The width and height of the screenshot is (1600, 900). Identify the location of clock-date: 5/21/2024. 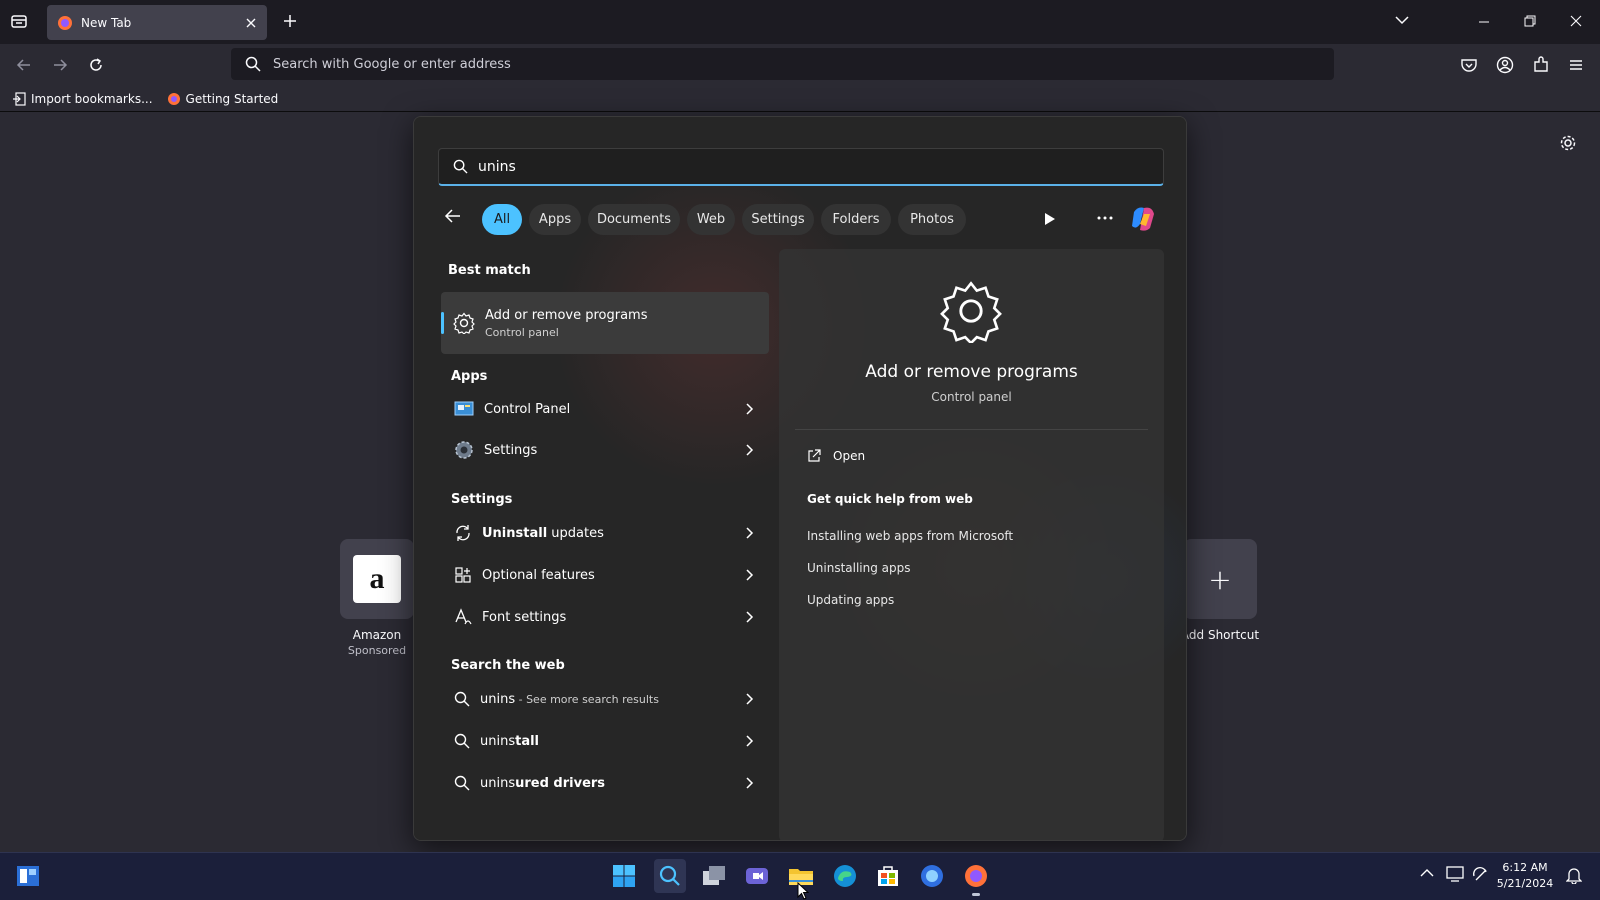
(1525, 883).